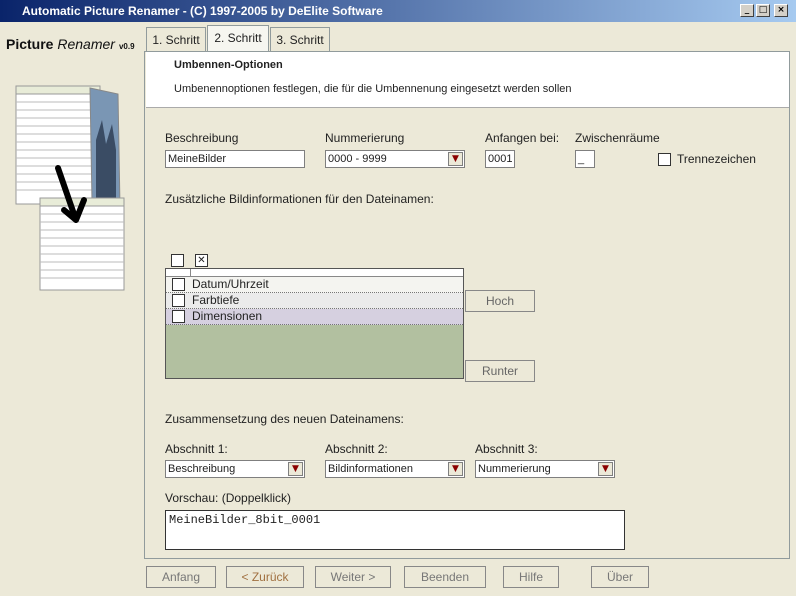 The width and height of the screenshot is (796, 596). Describe the element at coordinates (178, 300) in the screenshot. I see `farbtiefe-checkbox` at that location.